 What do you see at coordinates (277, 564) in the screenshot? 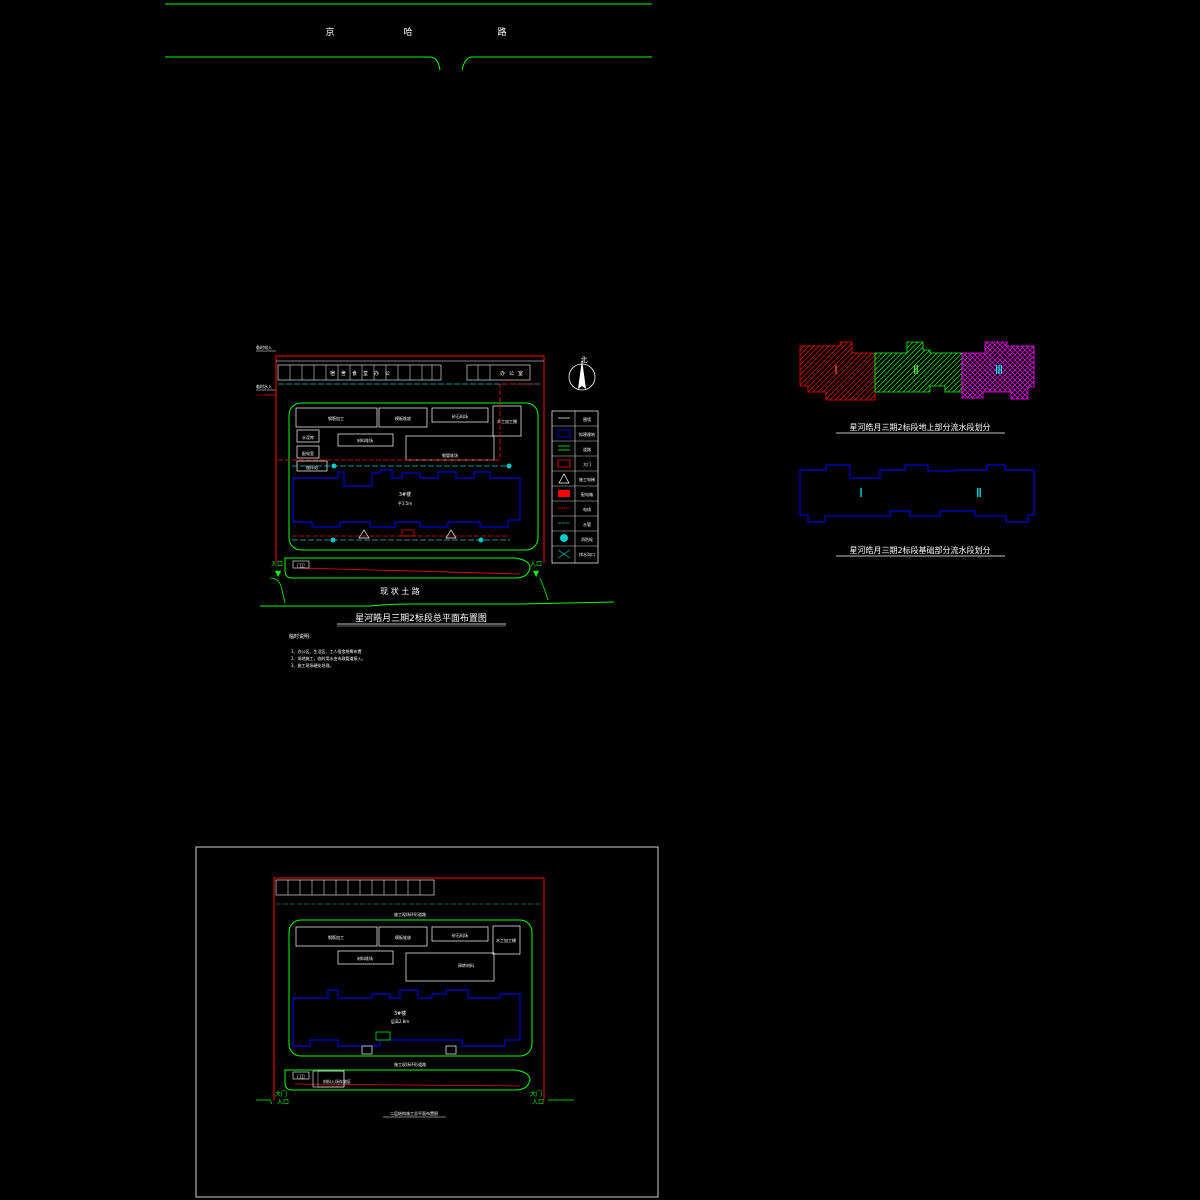
I see `entrance-left: 入口` at bounding box center [277, 564].